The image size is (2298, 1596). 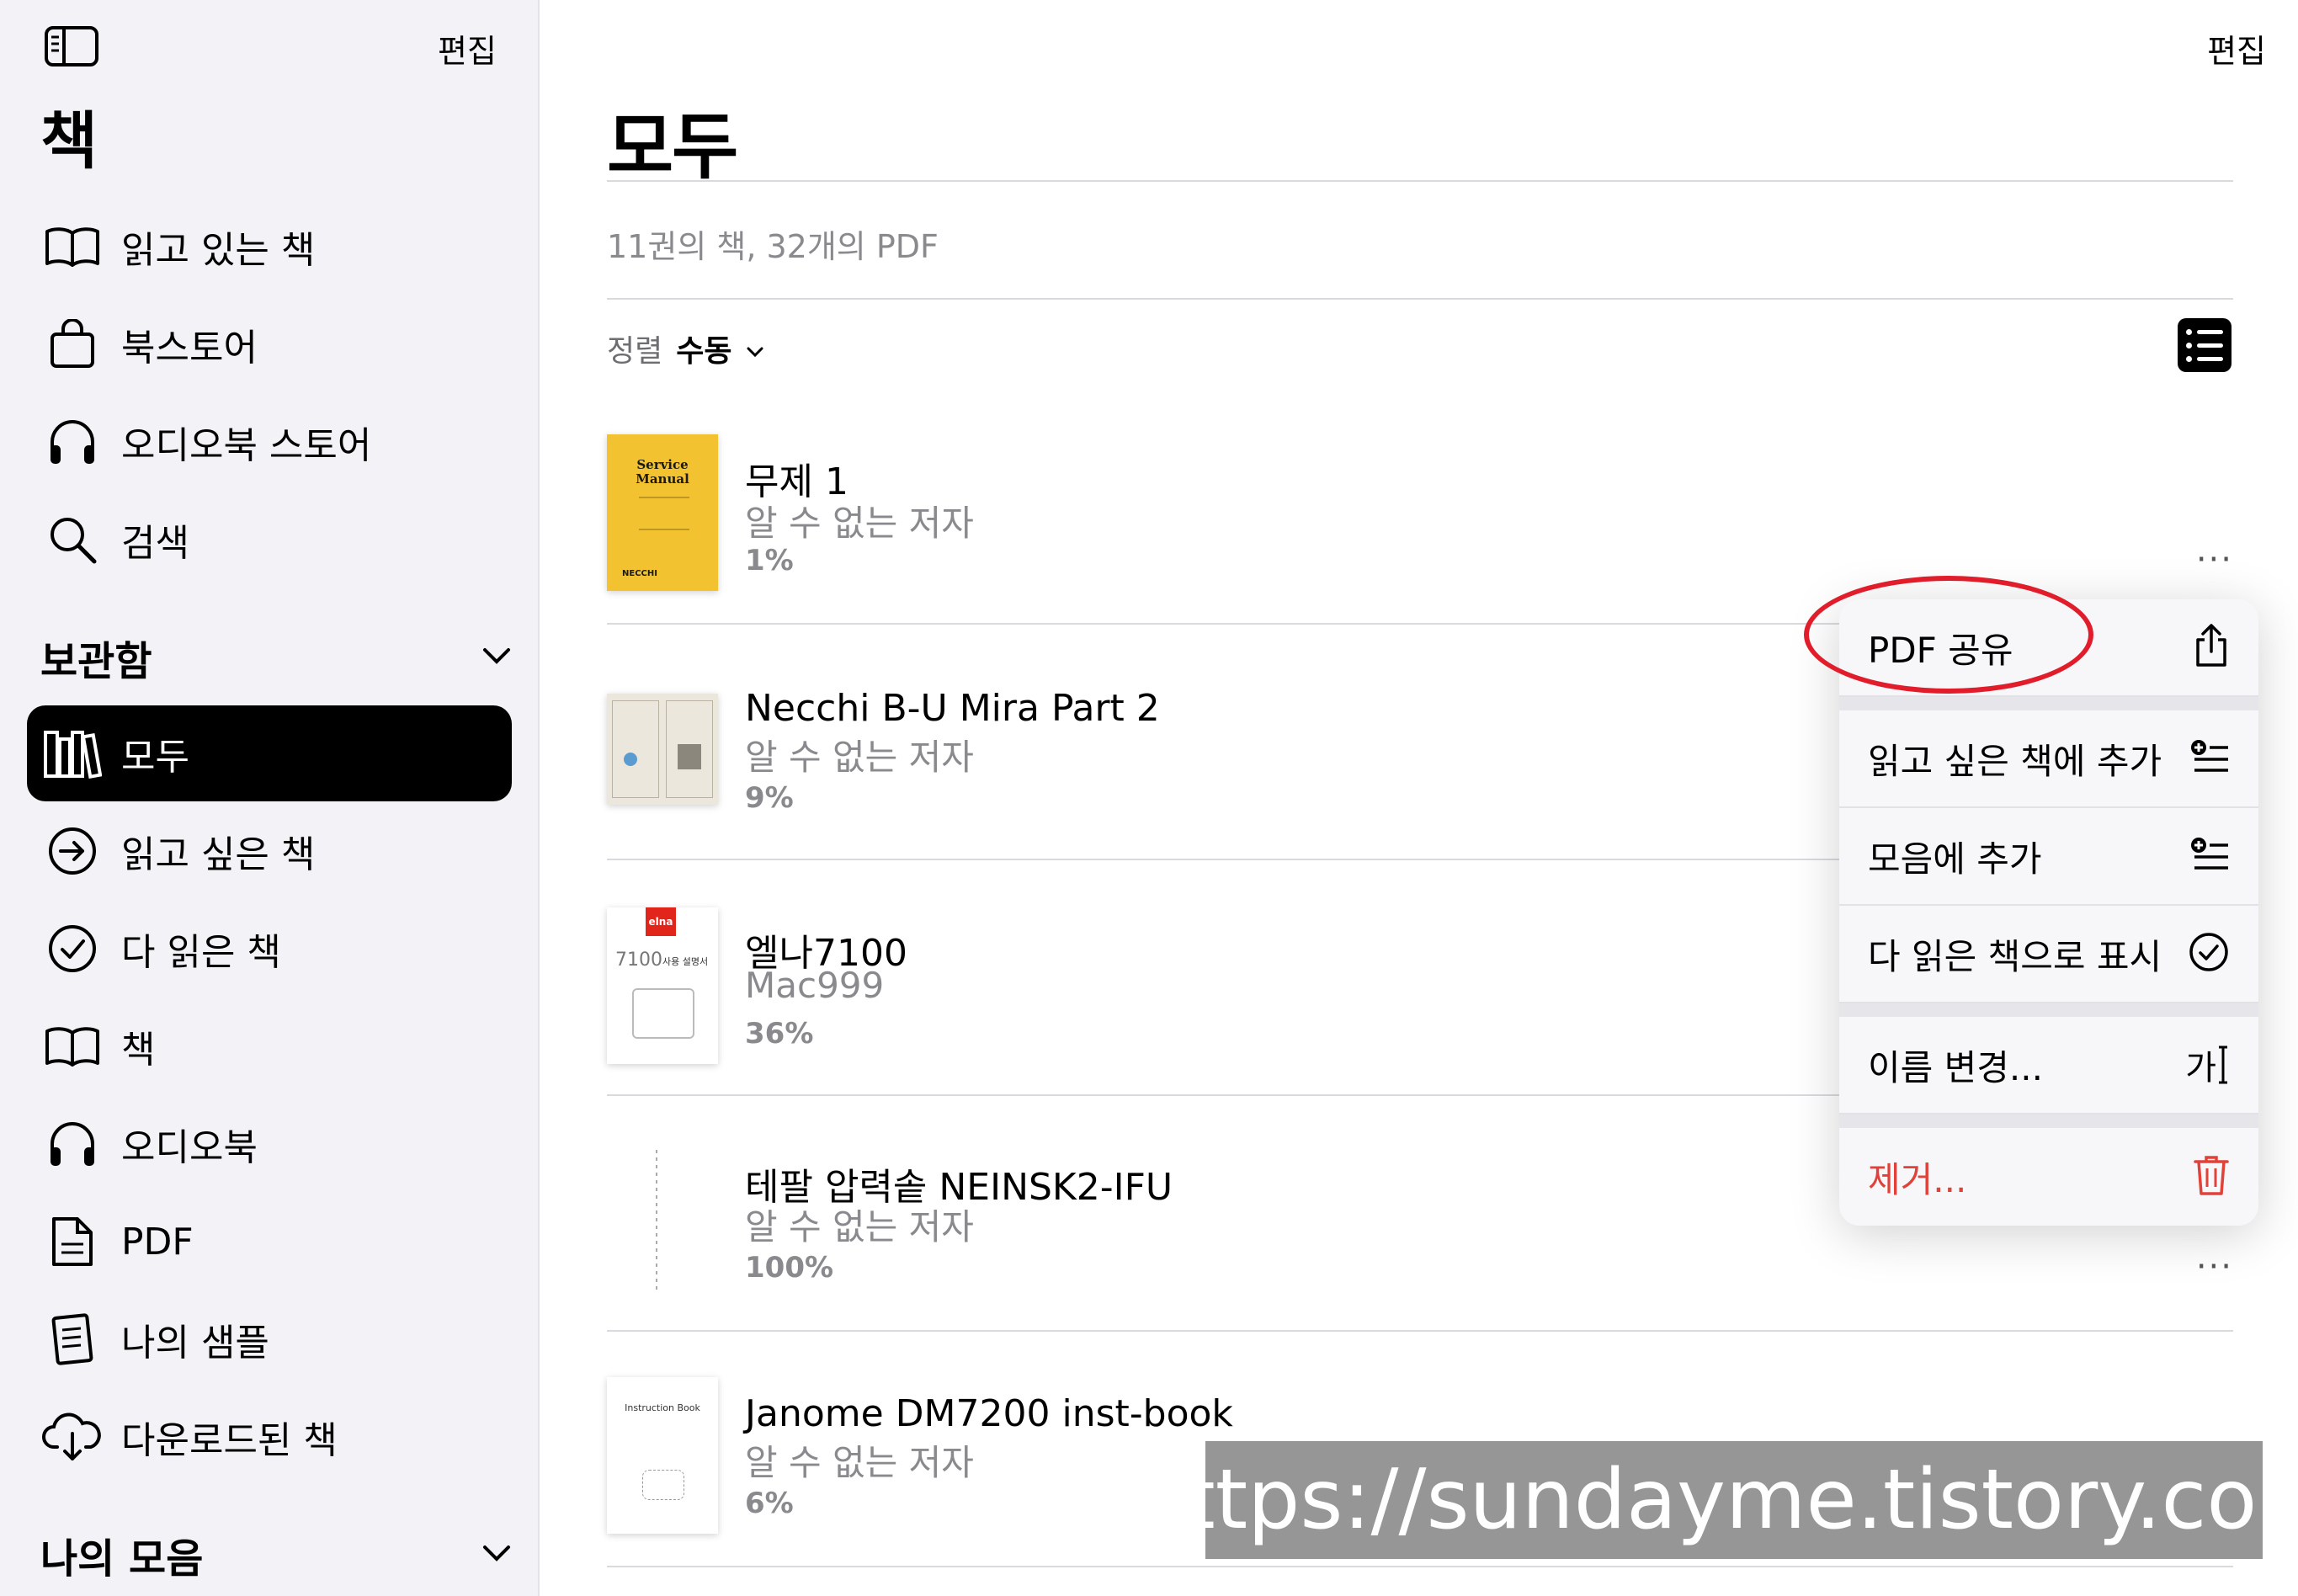 I want to click on sidebar-item-label: 읽고 싶은 책, so click(x=219, y=855).